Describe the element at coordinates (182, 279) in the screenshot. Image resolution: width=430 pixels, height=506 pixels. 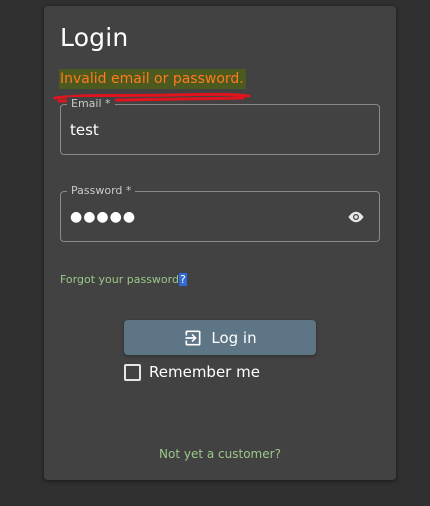
I see `forgot-password-selected-char: ?` at that location.